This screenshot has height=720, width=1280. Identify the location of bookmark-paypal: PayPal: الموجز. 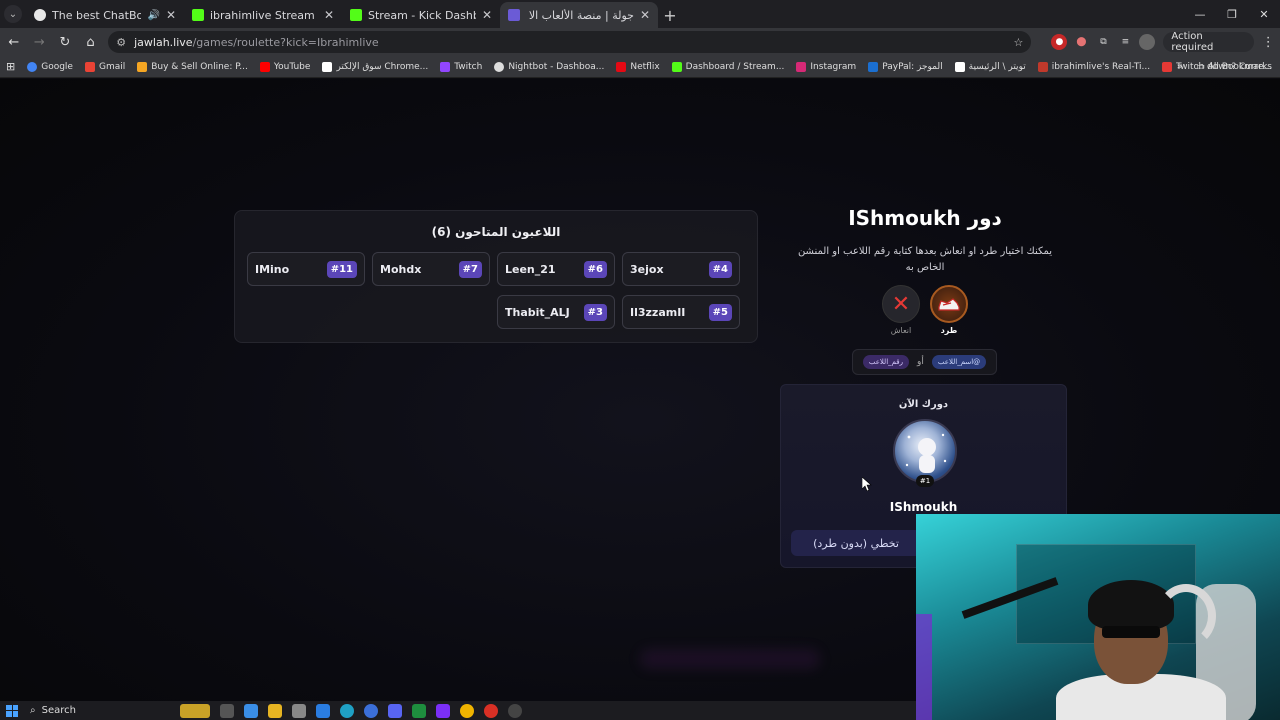
(905, 66).